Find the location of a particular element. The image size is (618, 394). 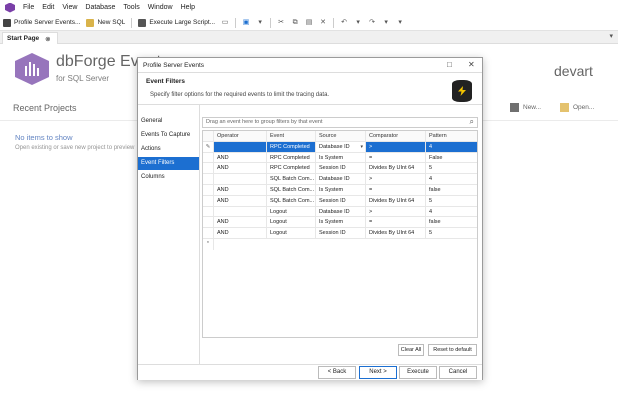

paste-icon: ▤ is located at coordinates (309, 23).